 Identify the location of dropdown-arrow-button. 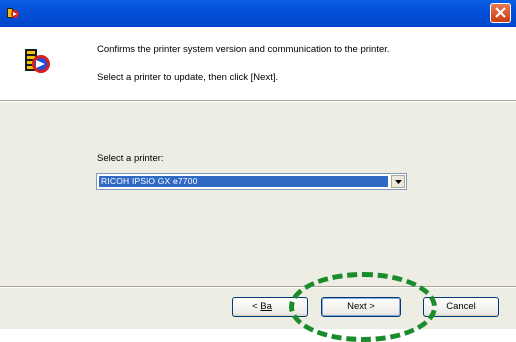
(398, 181).